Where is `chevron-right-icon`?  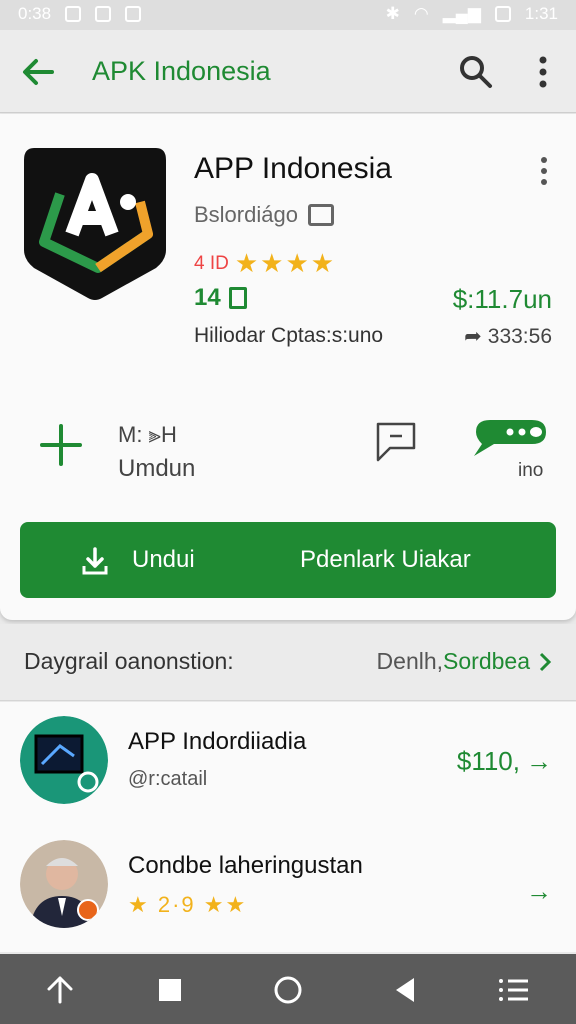
chevron-right-icon is located at coordinates (545, 661).